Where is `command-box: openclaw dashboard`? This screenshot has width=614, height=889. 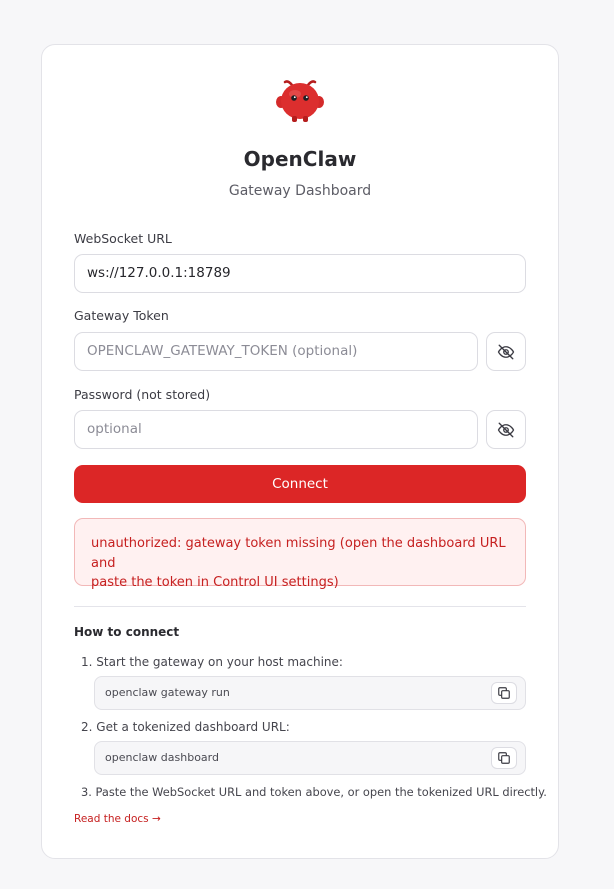
command-box: openclaw dashboard is located at coordinates (310, 758).